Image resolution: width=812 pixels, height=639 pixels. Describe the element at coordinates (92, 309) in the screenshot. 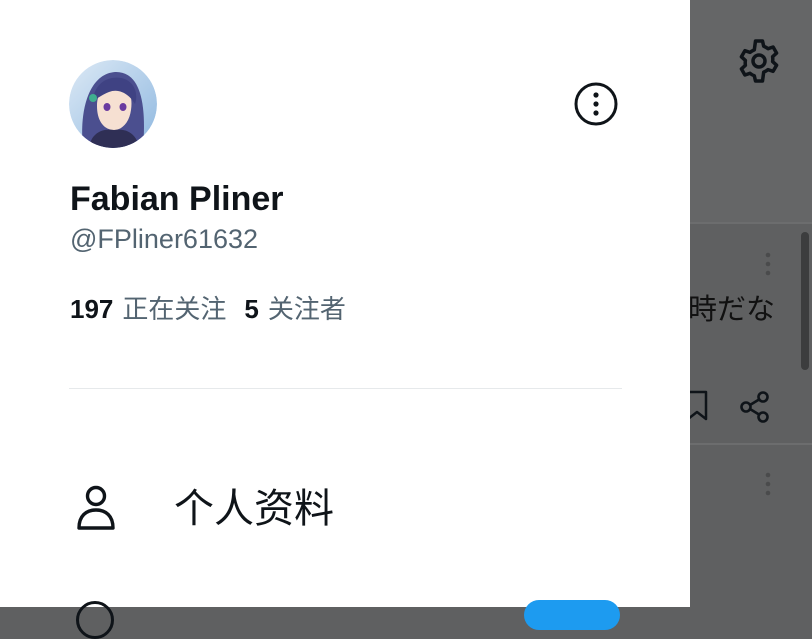

I see `following-count: 197` at that location.